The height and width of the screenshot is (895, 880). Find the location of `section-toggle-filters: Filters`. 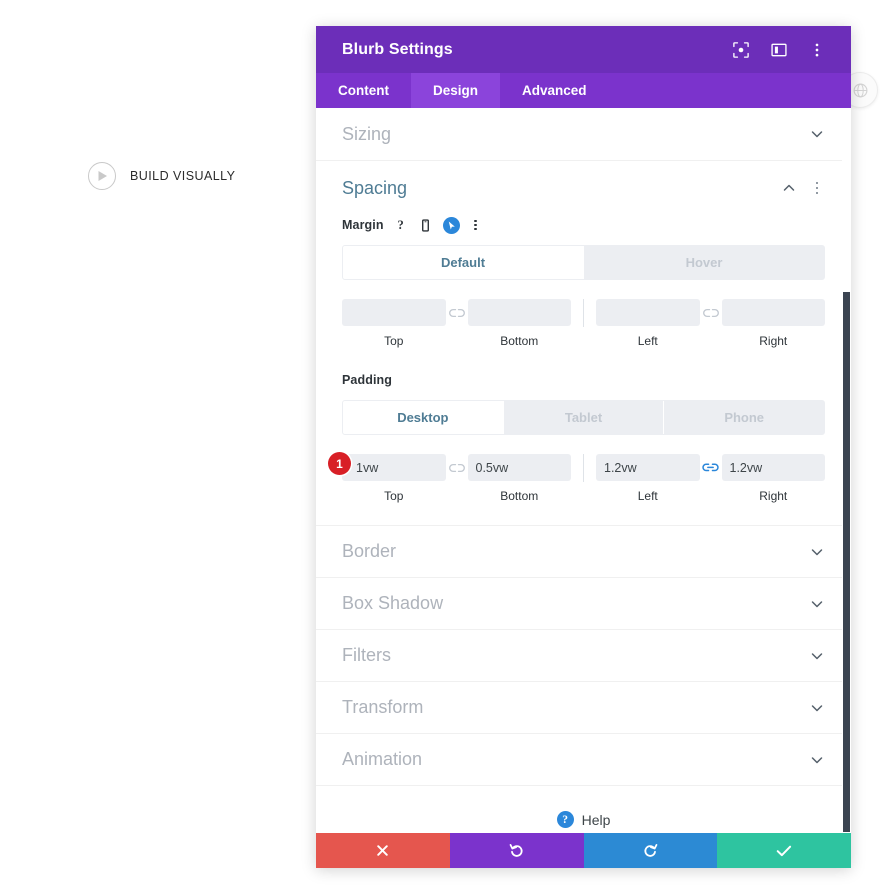

section-toggle-filters: Filters is located at coordinates (583, 656).